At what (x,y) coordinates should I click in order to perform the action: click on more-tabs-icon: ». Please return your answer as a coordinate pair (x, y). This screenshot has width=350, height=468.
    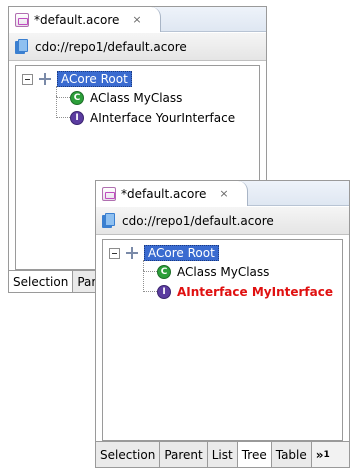
    Looking at the image, I should click on (319, 454).